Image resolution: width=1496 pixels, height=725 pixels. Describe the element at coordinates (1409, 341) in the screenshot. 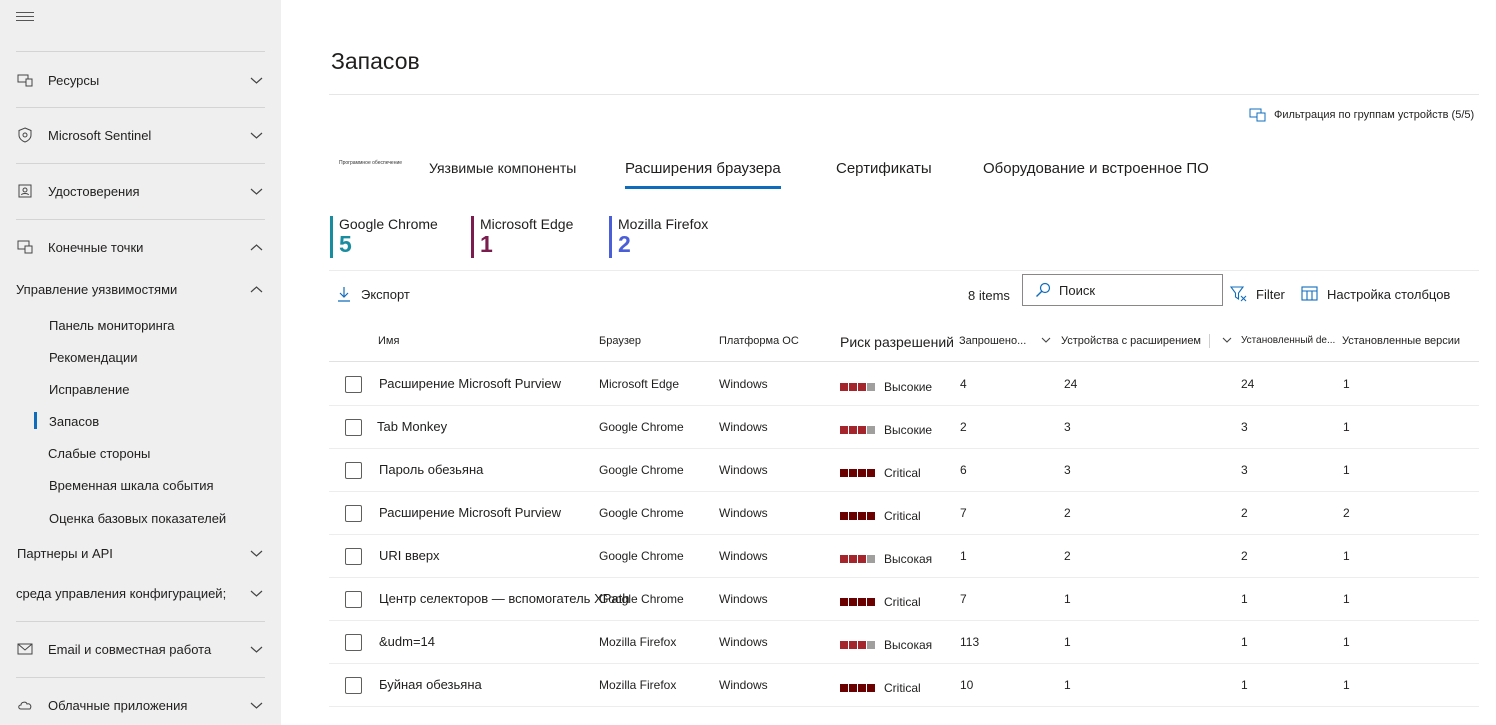

I see `column-header-installed-versions: Установленные версии` at that location.